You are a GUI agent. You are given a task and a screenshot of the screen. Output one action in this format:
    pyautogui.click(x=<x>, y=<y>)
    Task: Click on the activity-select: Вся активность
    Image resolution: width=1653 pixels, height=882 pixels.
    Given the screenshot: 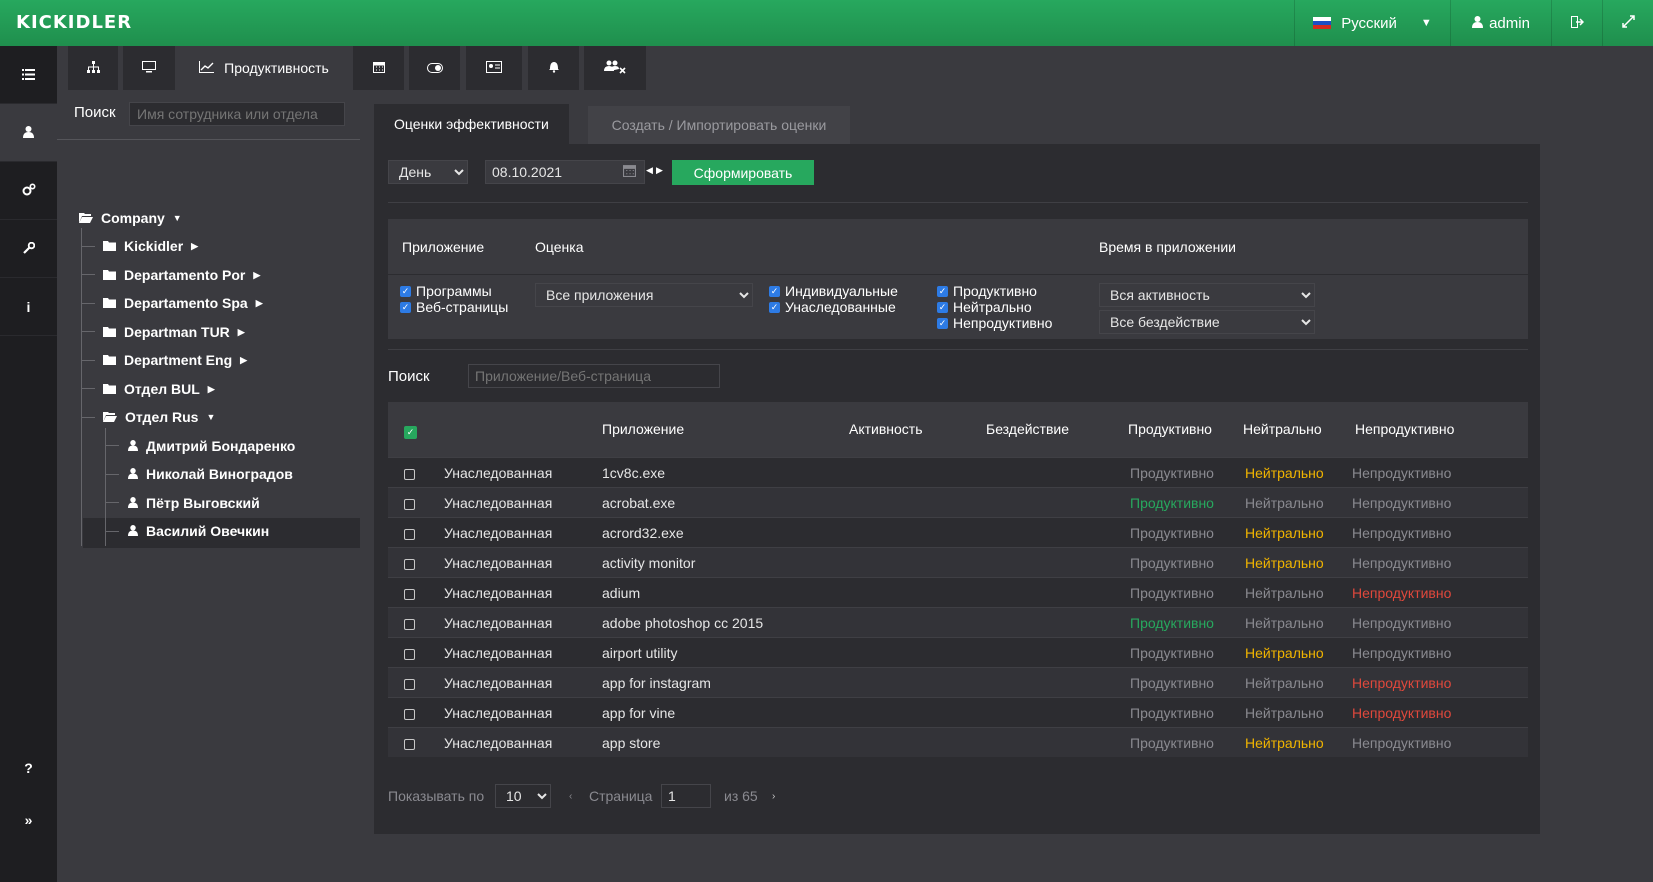 What is the action you would take?
    pyautogui.click(x=1207, y=295)
    